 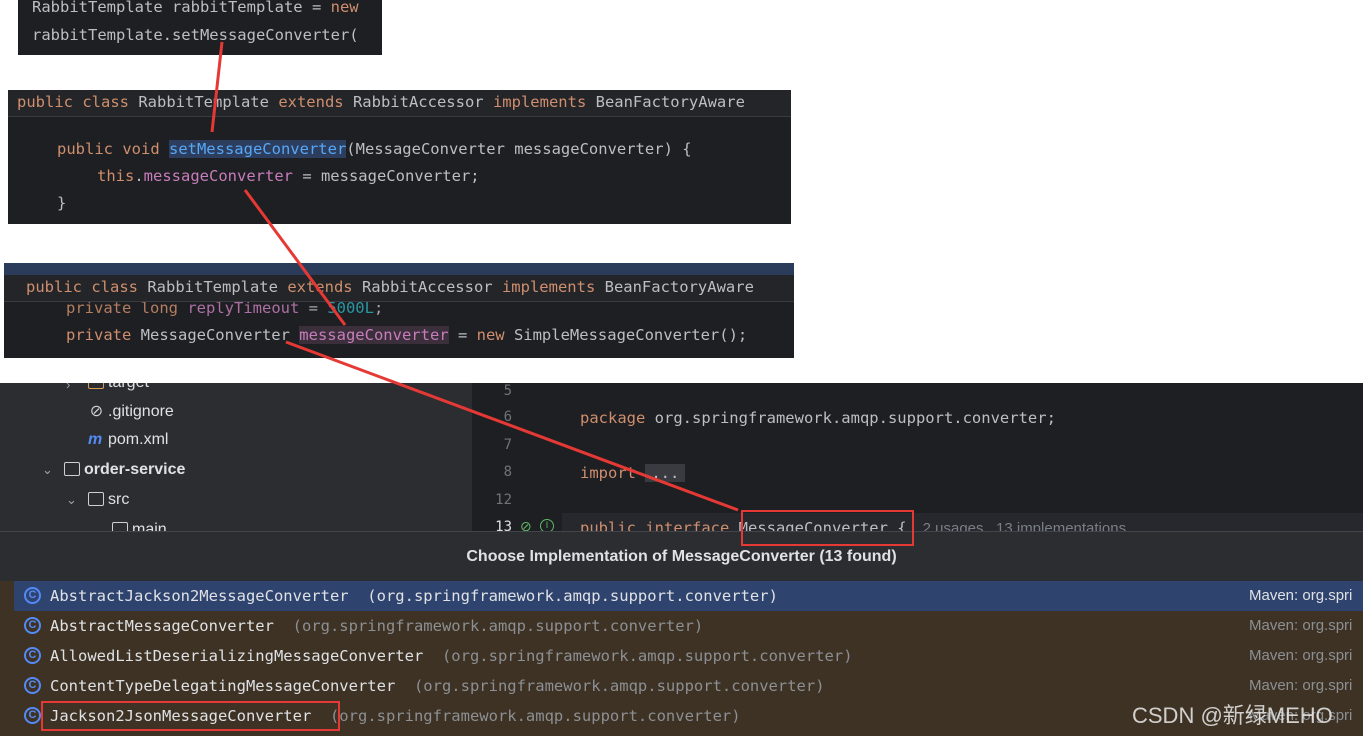 I want to click on kw-this: this, so click(x=116, y=176).